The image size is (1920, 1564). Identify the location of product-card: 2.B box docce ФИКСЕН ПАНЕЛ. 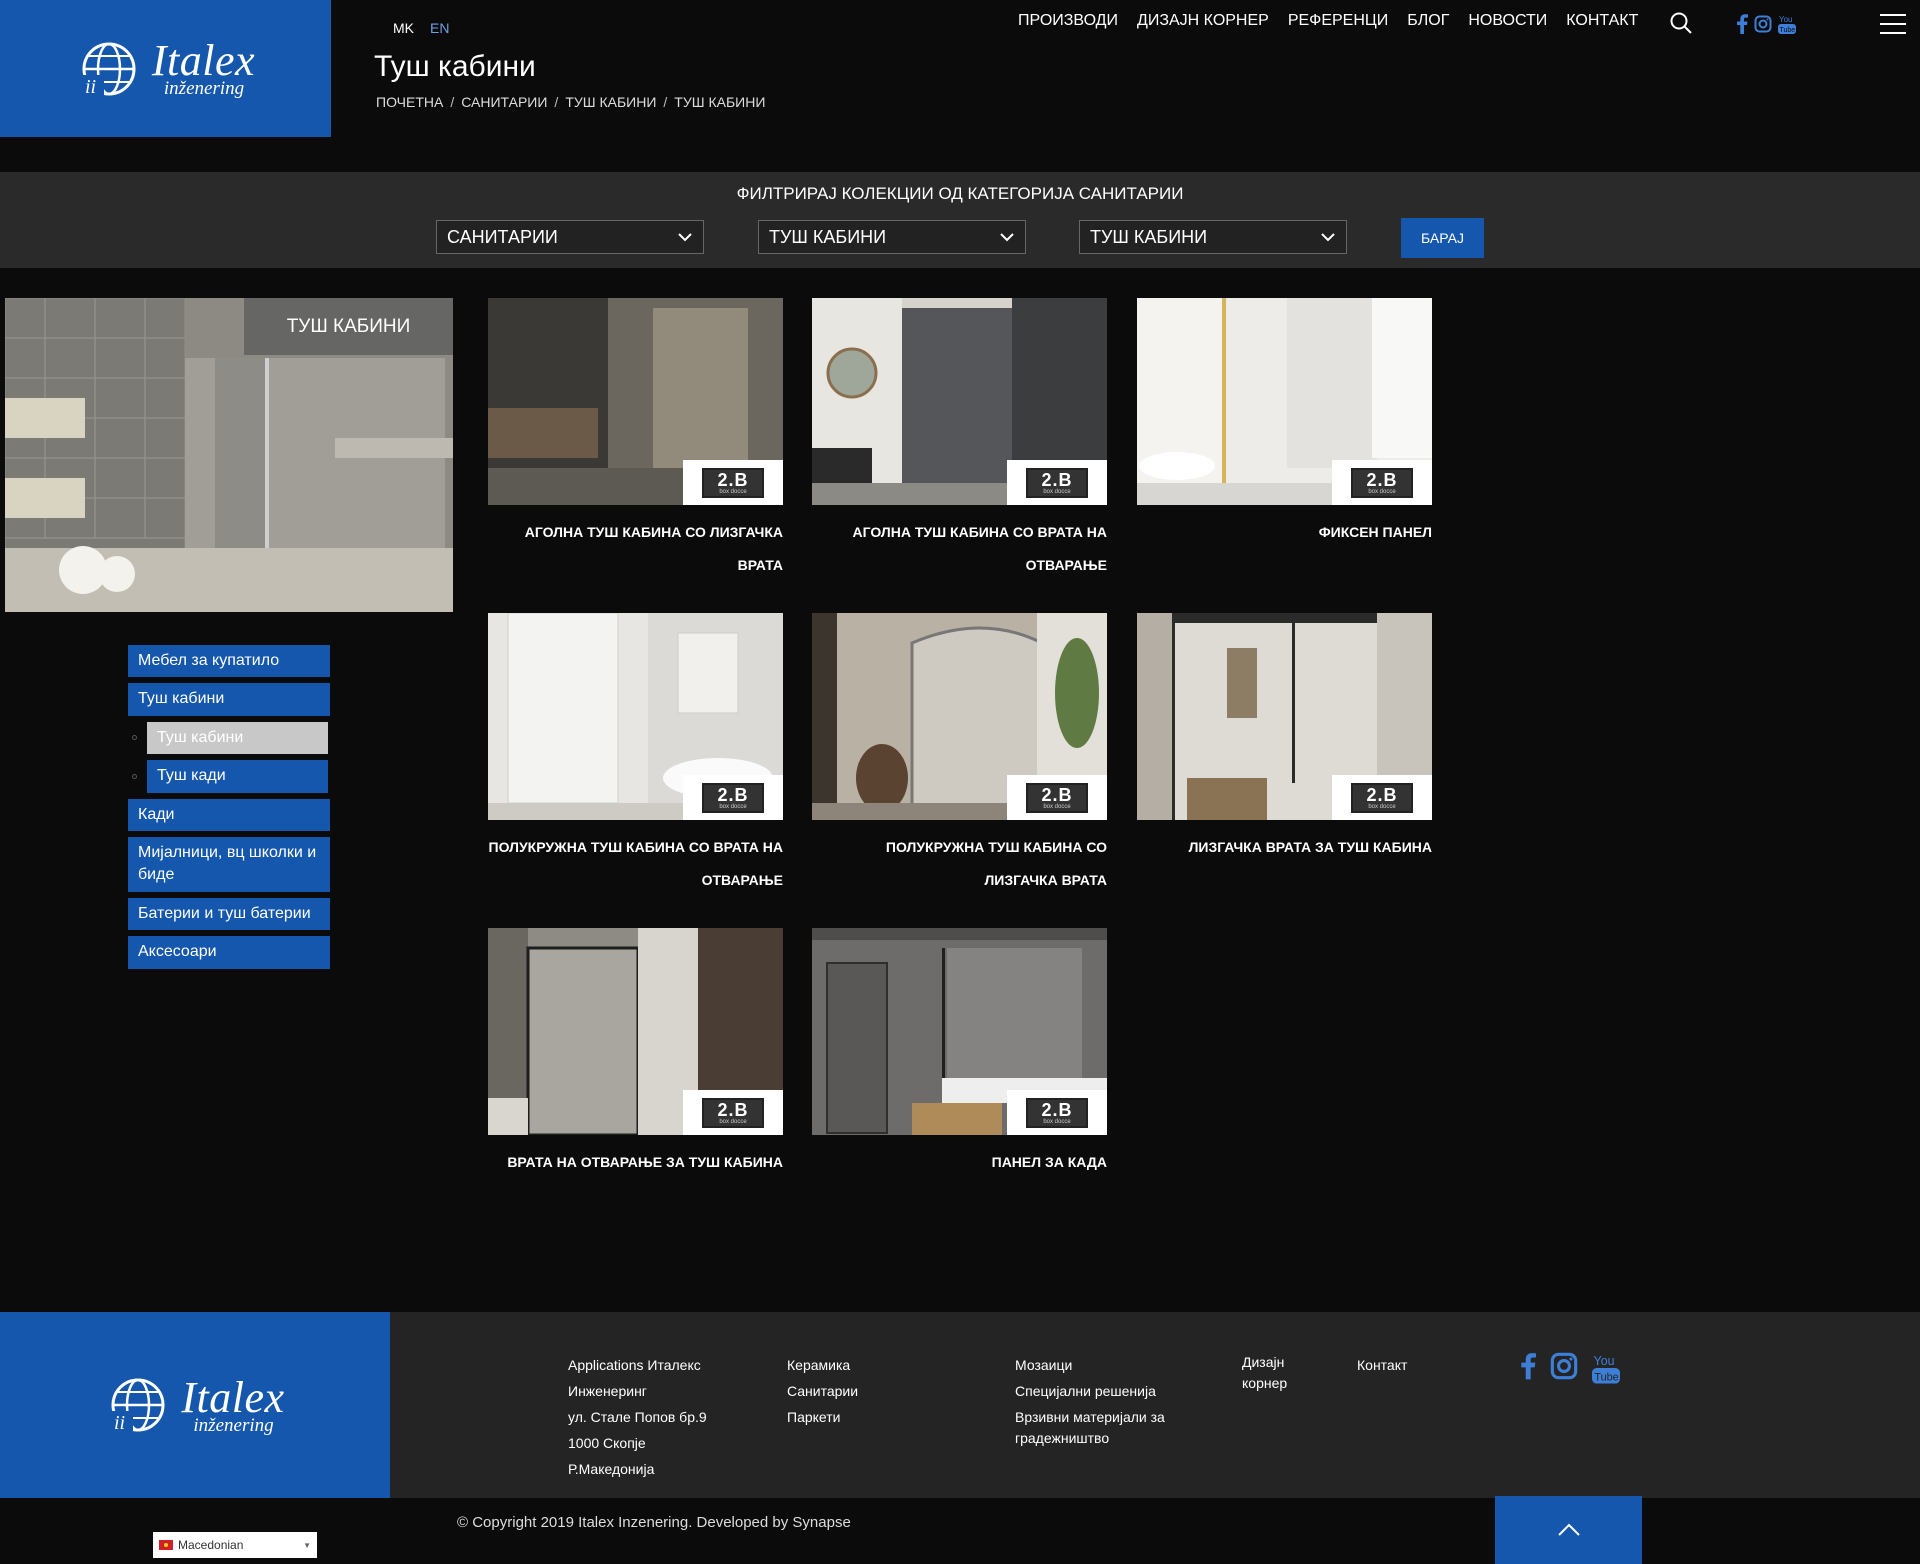
(1284, 423).